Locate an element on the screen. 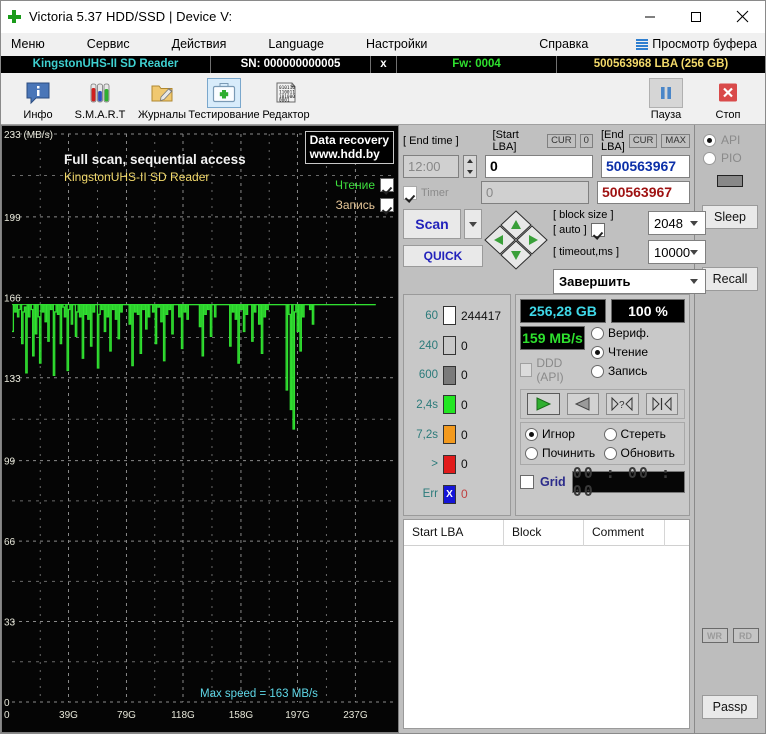  mode-verify-row: Вериф. is located at coordinates (638, 333).